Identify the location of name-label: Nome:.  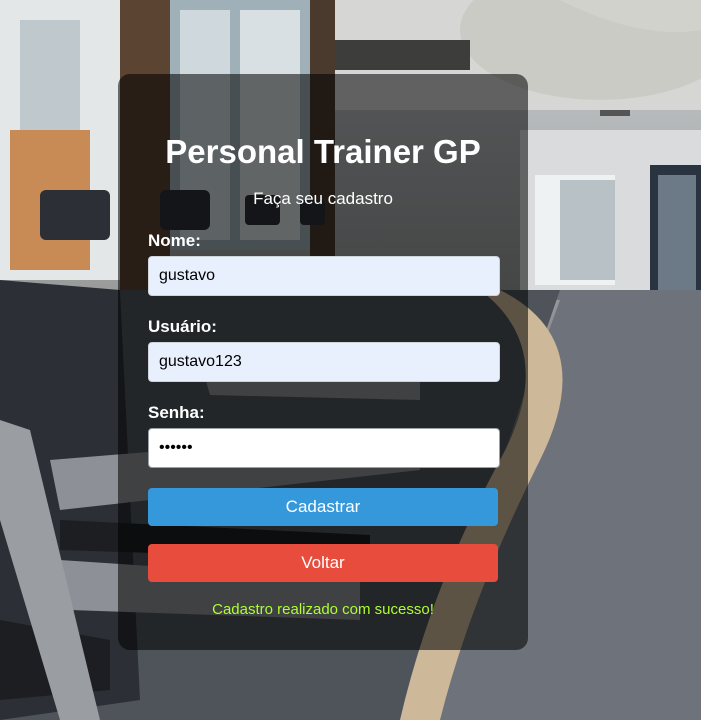
(174, 240).